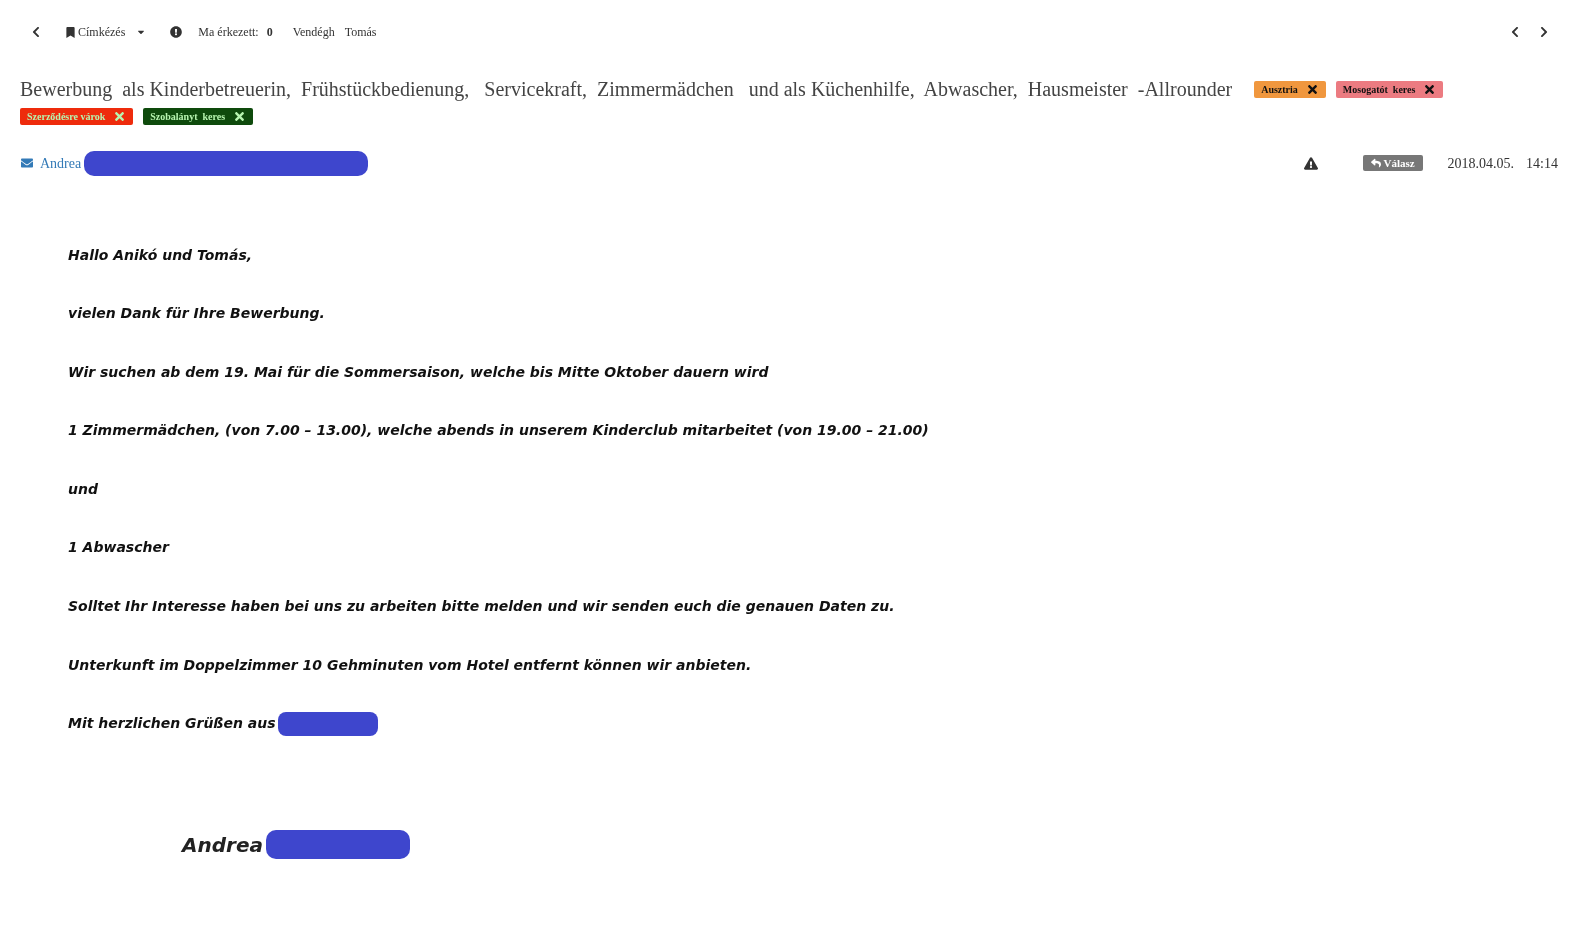 The height and width of the screenshot is (945, 1578). Describe the element at coordinates (106, 32) in the screenshot. I see `label-menu-button: Címkézés` at that location.